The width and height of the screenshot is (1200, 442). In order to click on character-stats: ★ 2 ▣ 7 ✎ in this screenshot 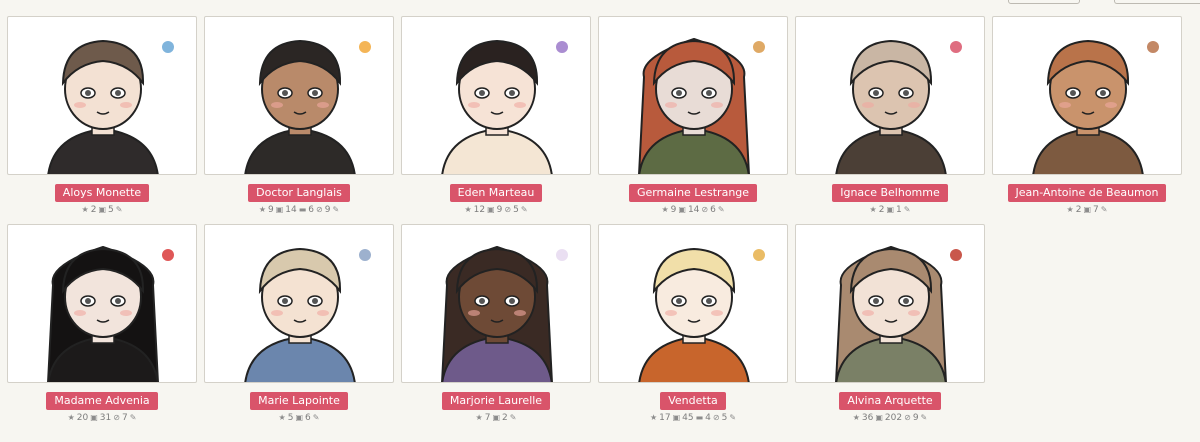, I will do `click(1087, 210)`.